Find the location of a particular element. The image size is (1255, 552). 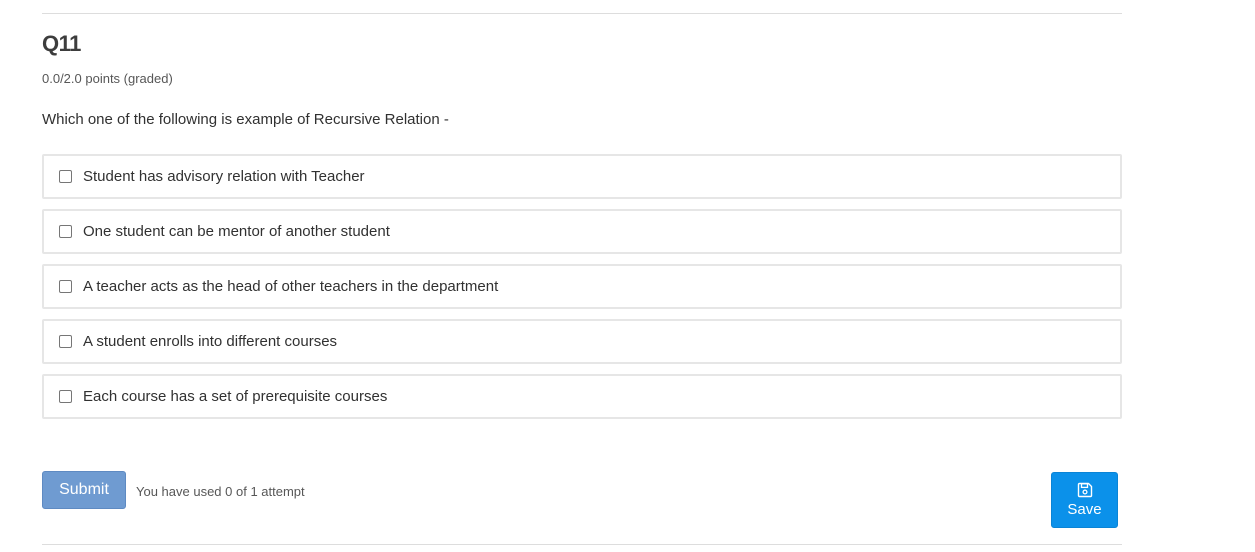

points-status: 0.0/2.0 points (graded) is located at coordinates (107, 78).